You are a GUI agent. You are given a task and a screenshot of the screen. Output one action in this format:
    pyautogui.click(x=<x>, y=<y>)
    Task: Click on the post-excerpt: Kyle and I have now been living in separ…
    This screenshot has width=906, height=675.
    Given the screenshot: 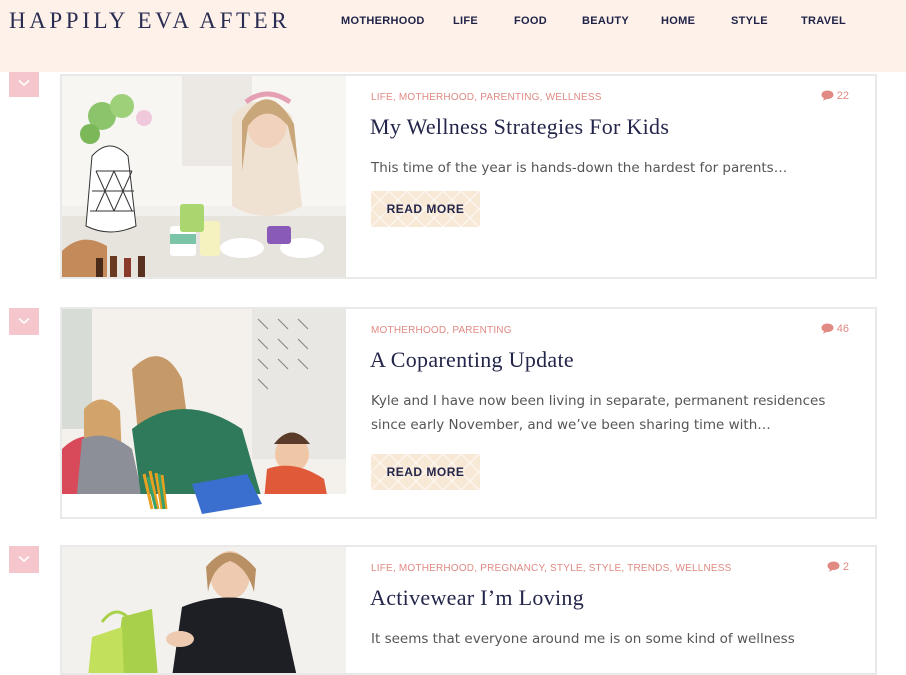 What is the action you would take?
    pyautogui.click(x=598, y=413)
    